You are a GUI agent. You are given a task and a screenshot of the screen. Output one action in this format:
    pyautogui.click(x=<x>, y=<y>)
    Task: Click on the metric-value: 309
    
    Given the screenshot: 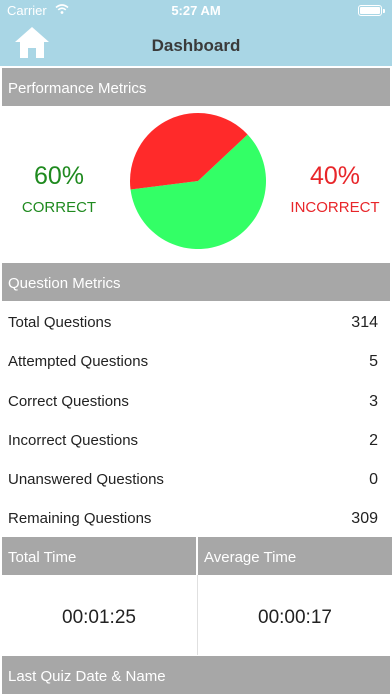 What is the action you would take?
    pyautogui.click(x=364, y=519)
    